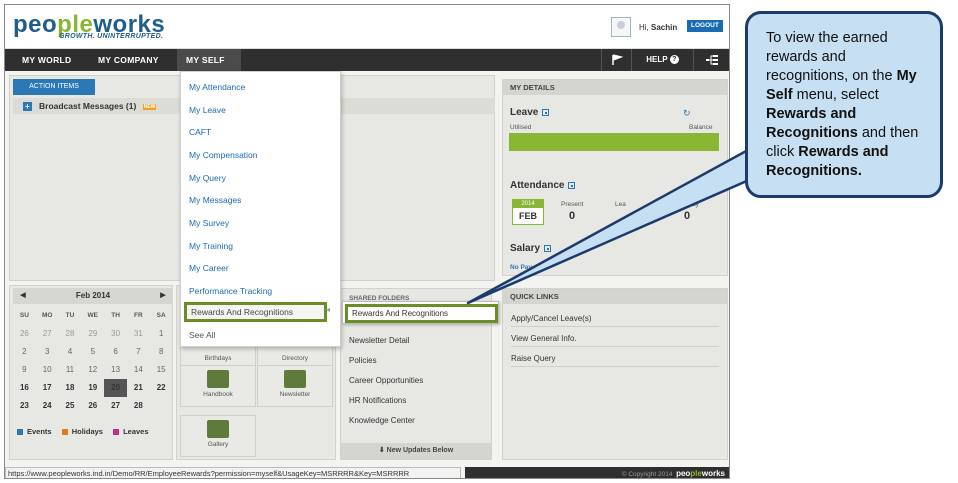  What do you see at coordinates (295, 394) in the screenshot?
I see `tile-label: Newsletter` at bounding box center [295, 394].